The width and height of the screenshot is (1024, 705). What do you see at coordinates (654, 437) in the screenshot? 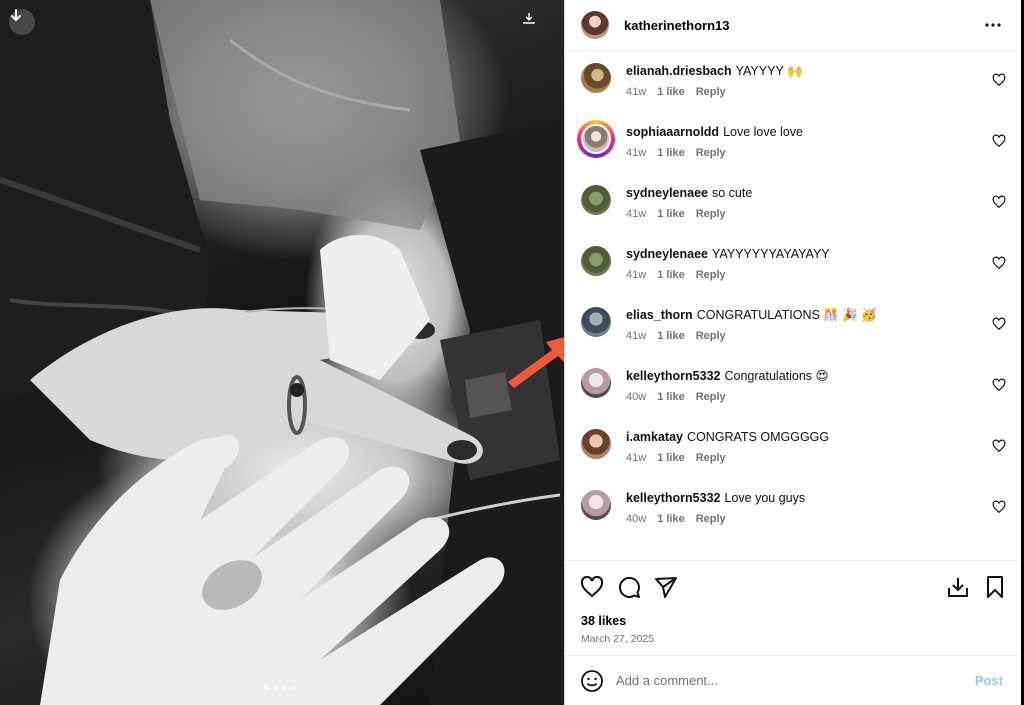
I see `comment-username: i.amkatay` at bounding box center [654, 437].